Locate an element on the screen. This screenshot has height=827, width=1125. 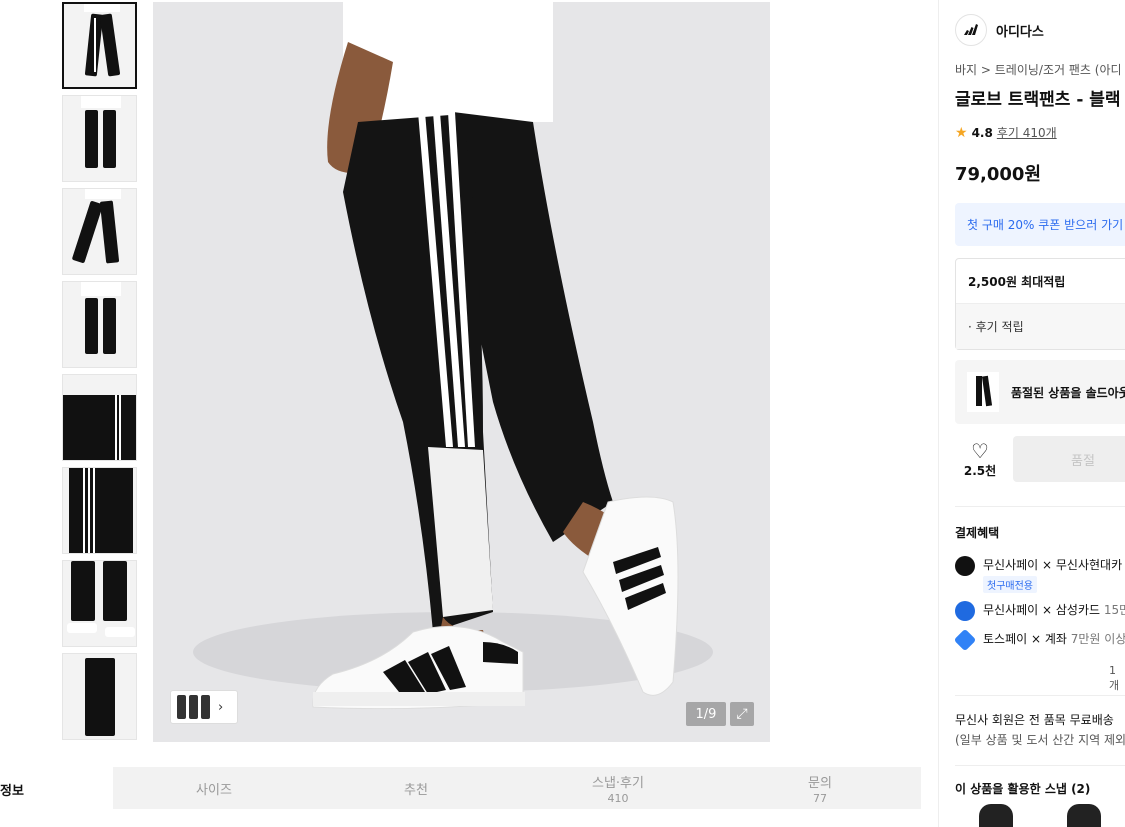
tab-count: 410 is located at coordinates (618, 798).